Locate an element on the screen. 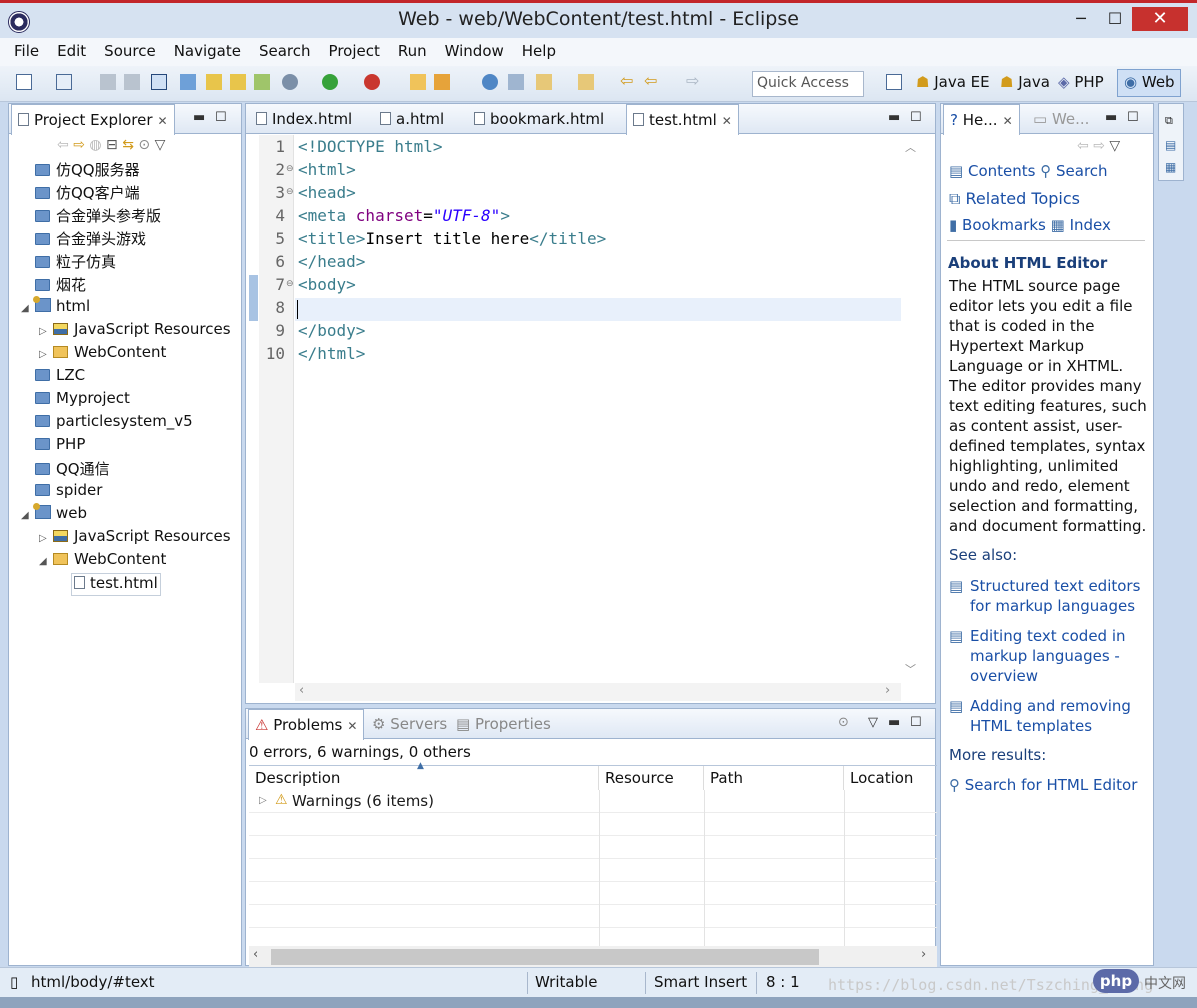 Image resolution: width=1197 pixels, height=1008 pixels. scroll-right-icon: › is located at coordinates (923, 954).